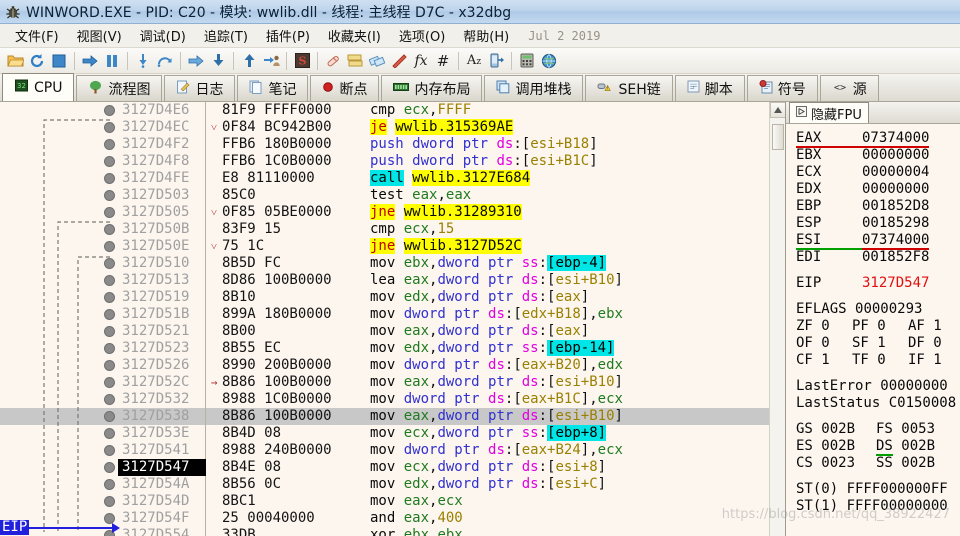 The height and width of the screenshot is (536, 960). Describe the element at coordinates (163, 35) in the screenshot. I see `menu-debug: 调试(D)` at that location.